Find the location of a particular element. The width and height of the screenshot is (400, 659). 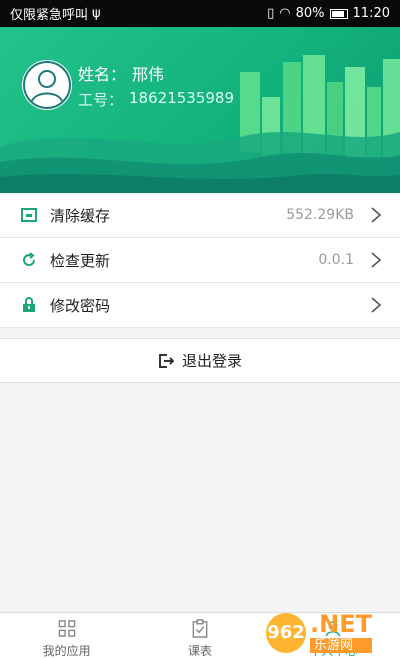

logout-button: 退出登录 is located at coordinates (200, 360).